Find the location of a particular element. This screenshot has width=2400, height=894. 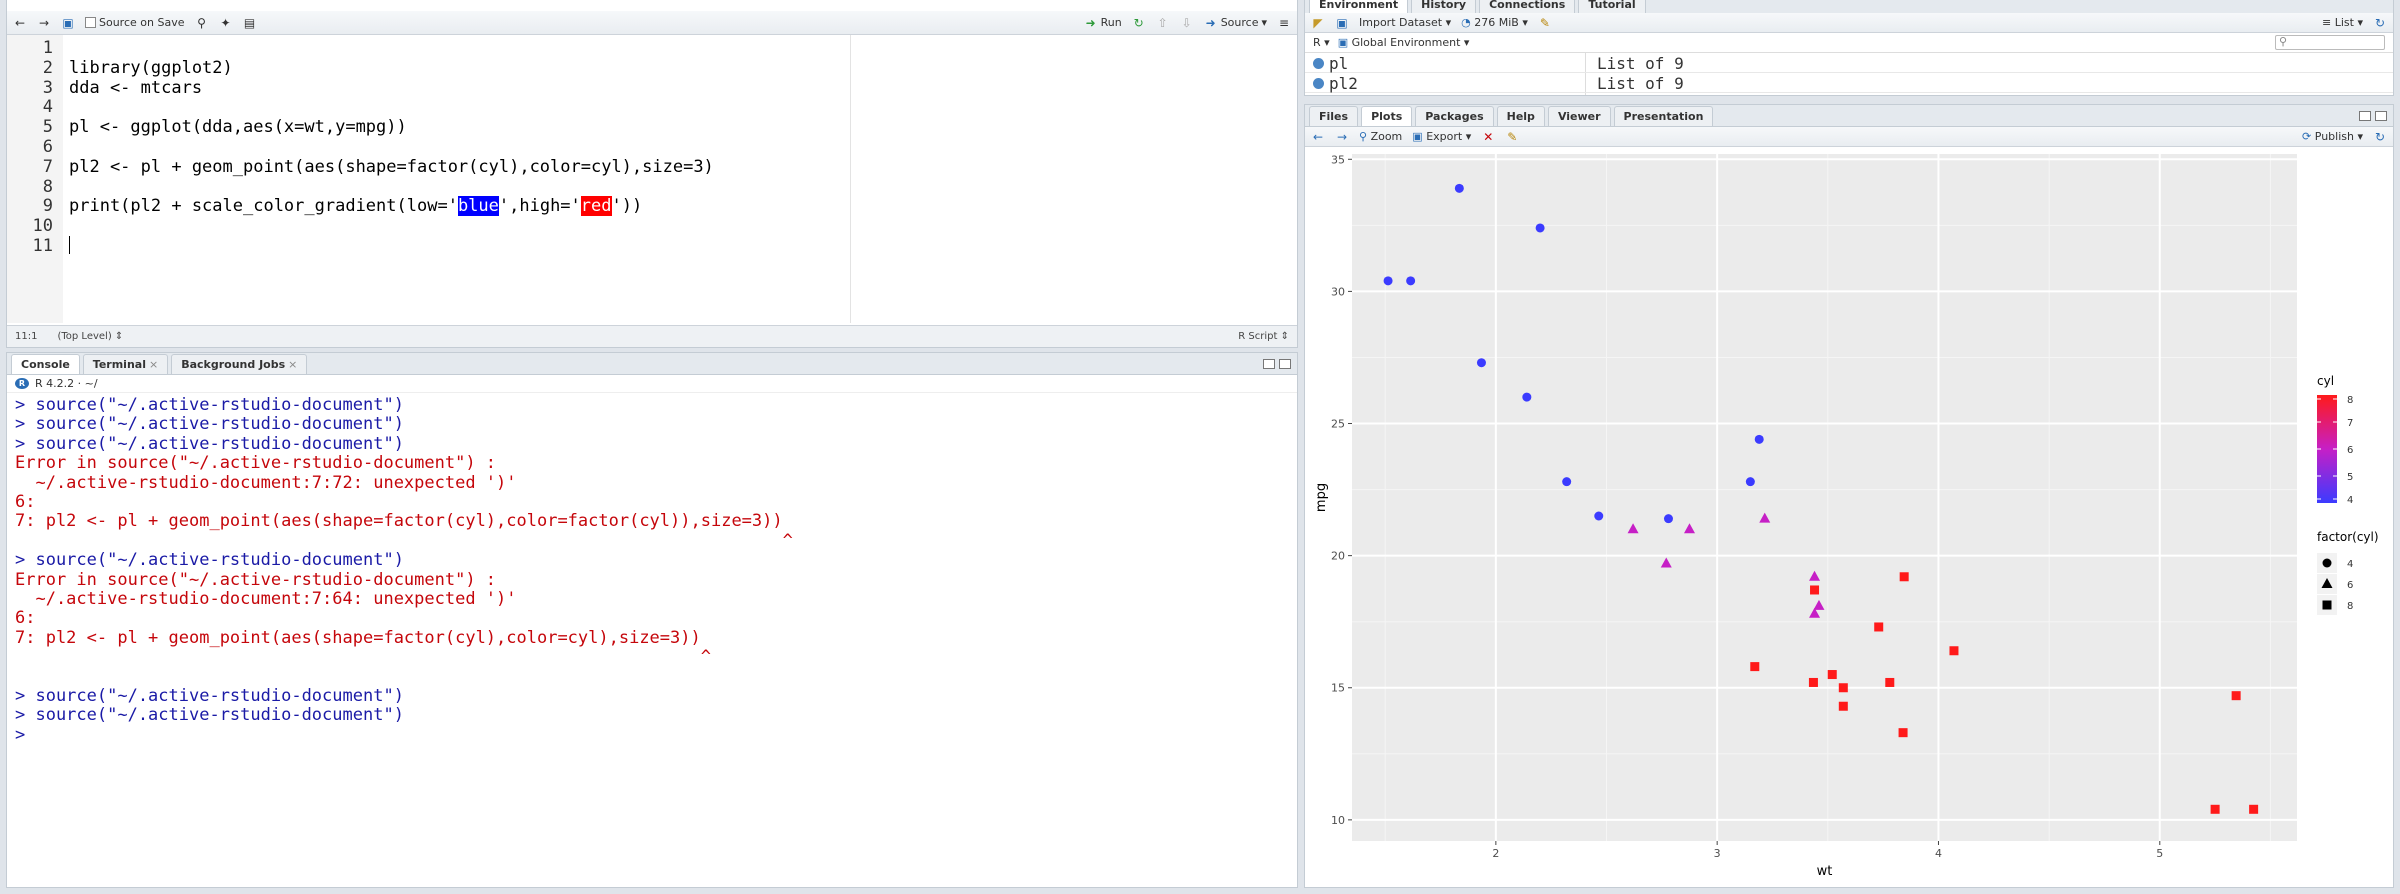

run-button: ➜ Run is located at coordinates (1103, 23).